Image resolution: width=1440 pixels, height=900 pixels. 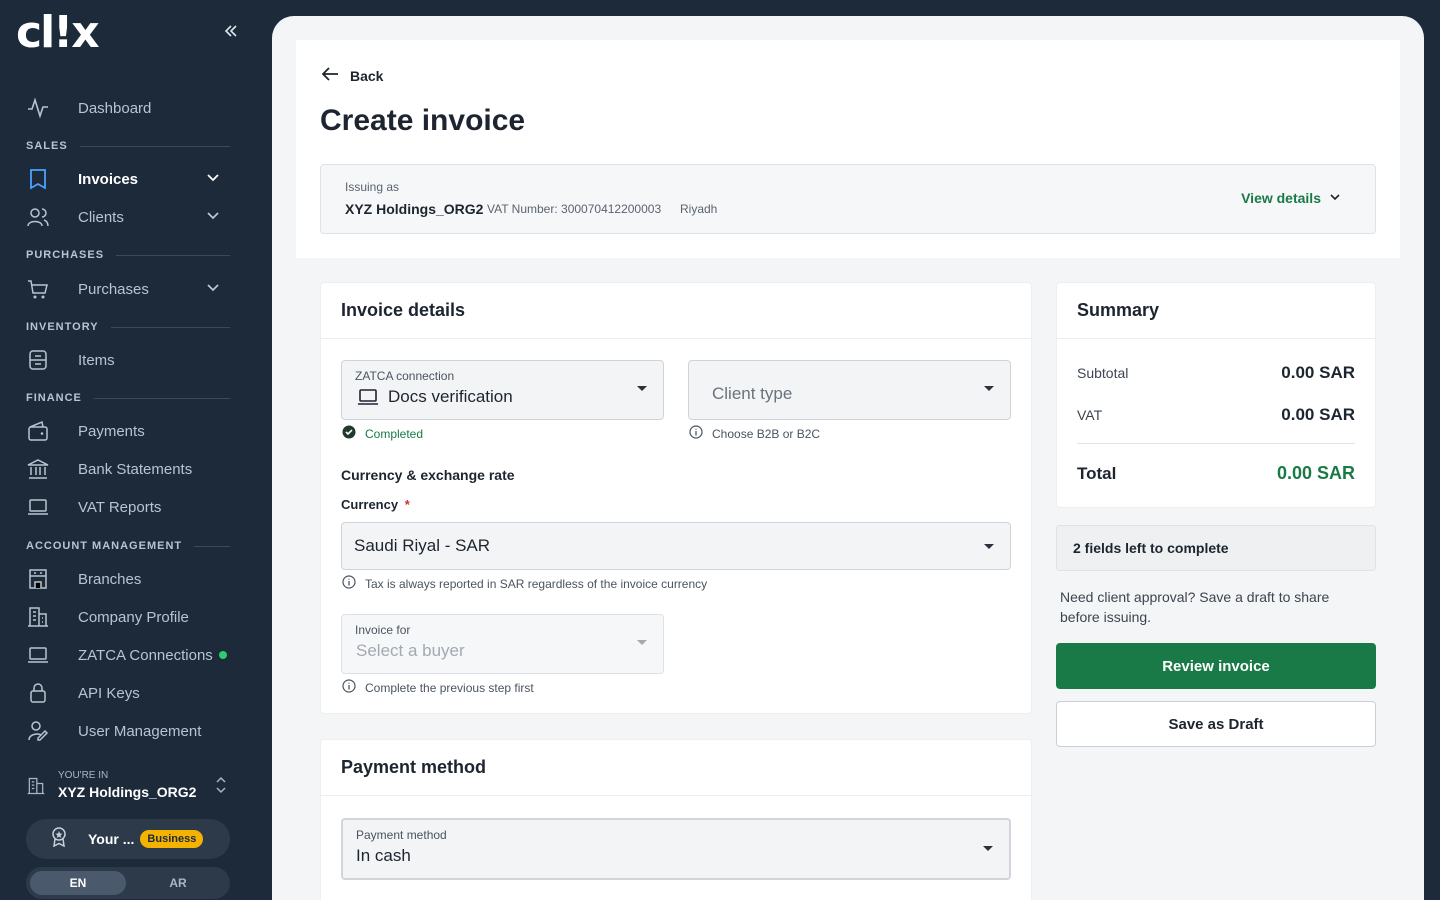 I want to click on field-placeholder: Select a buyer, so click(x=410, y=650).